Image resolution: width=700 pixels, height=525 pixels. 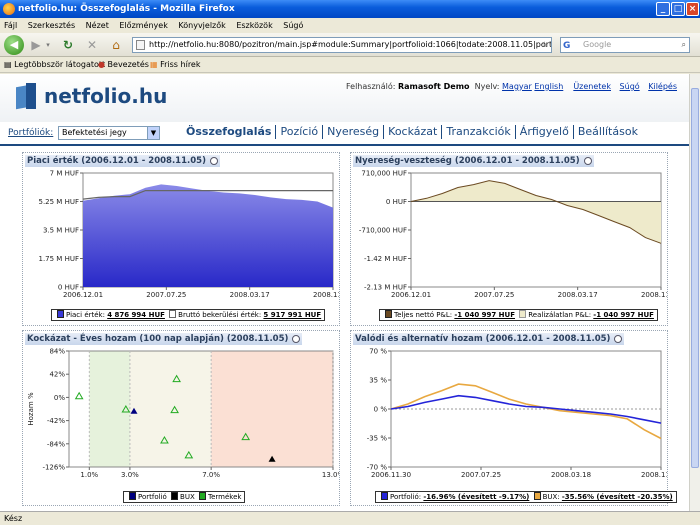 I want to click on y-axis-label: Hozam %, so click(x=31, y=409).